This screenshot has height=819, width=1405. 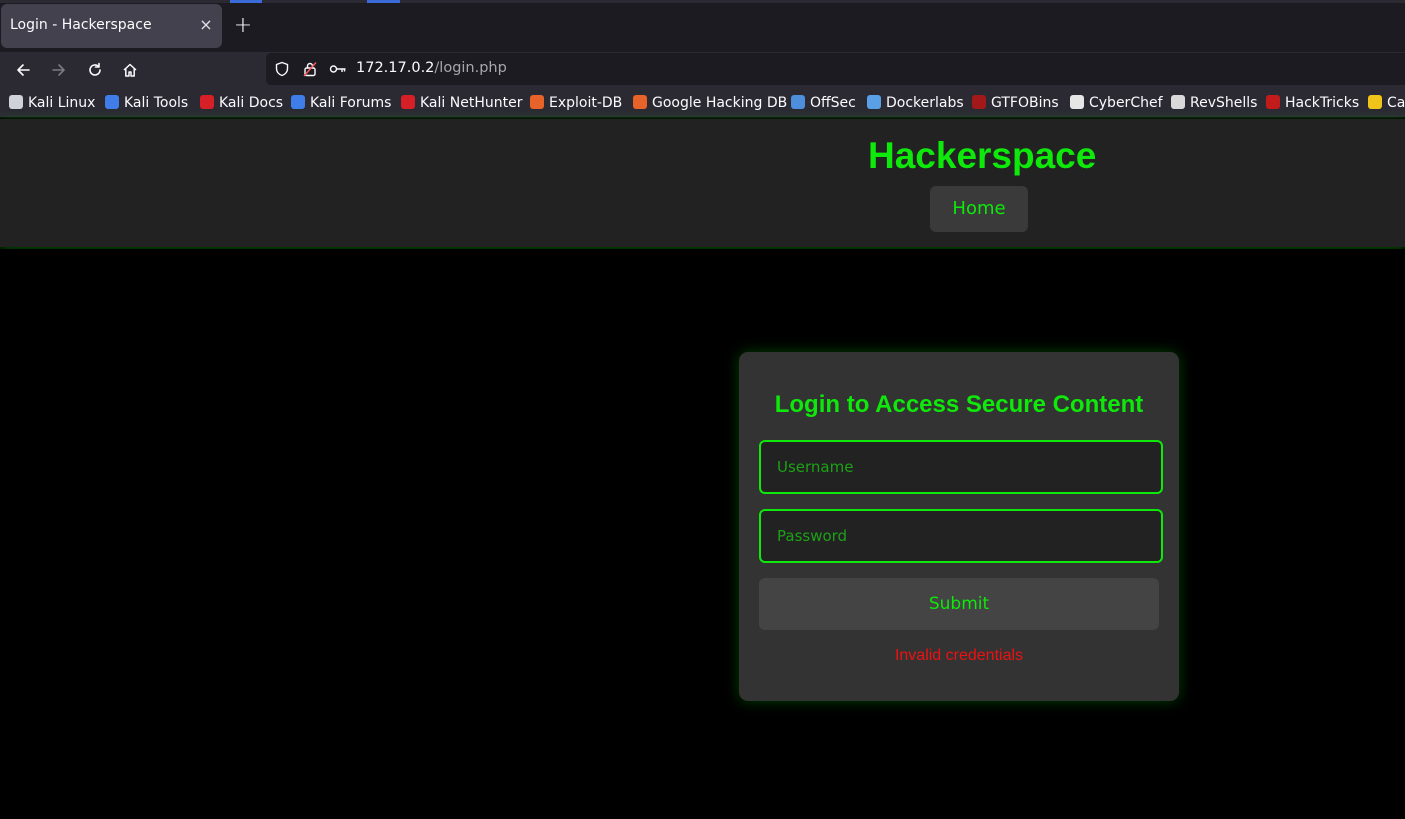 I want to click on reload-icon, so click(x=95, y=69).